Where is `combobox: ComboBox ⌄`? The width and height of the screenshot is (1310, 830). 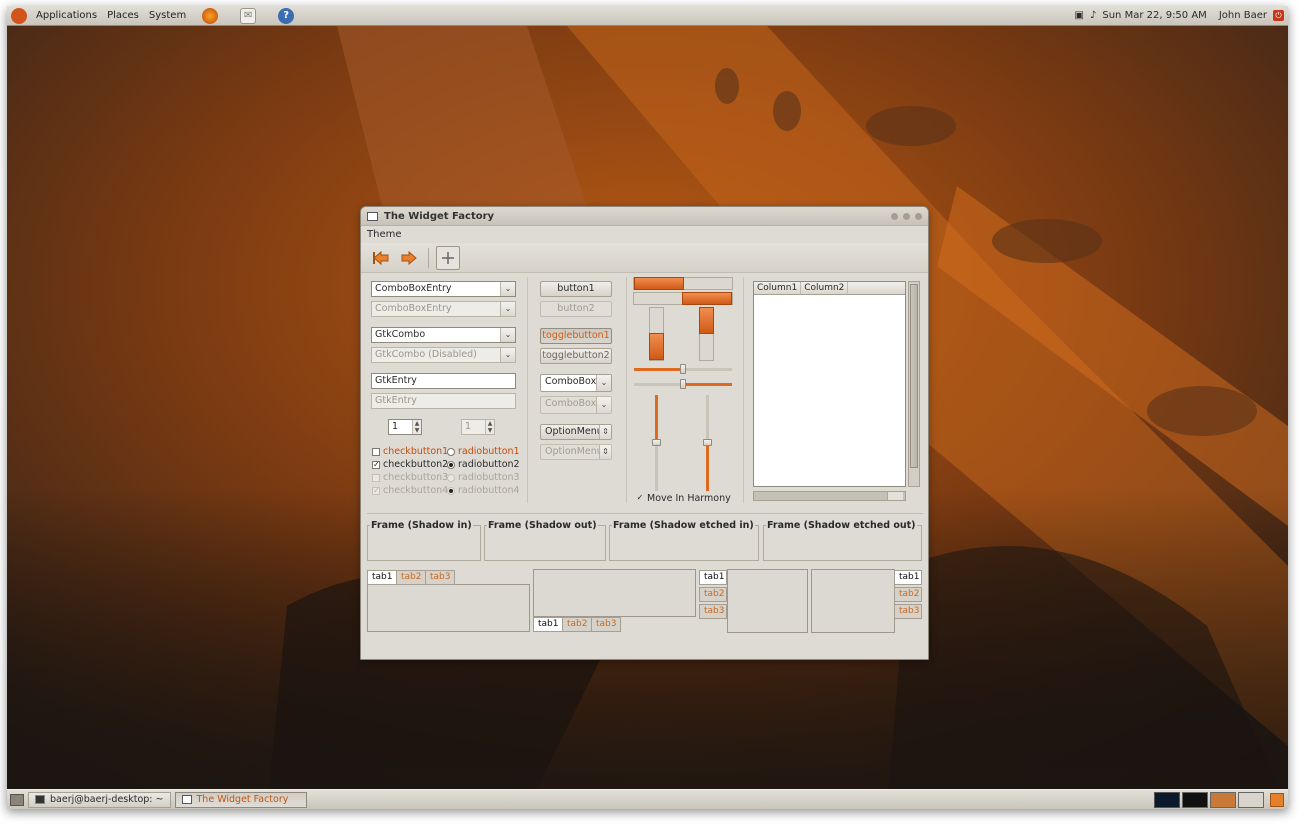
combobox: ComboBox ⌄ is located at coordinates (576, 383).